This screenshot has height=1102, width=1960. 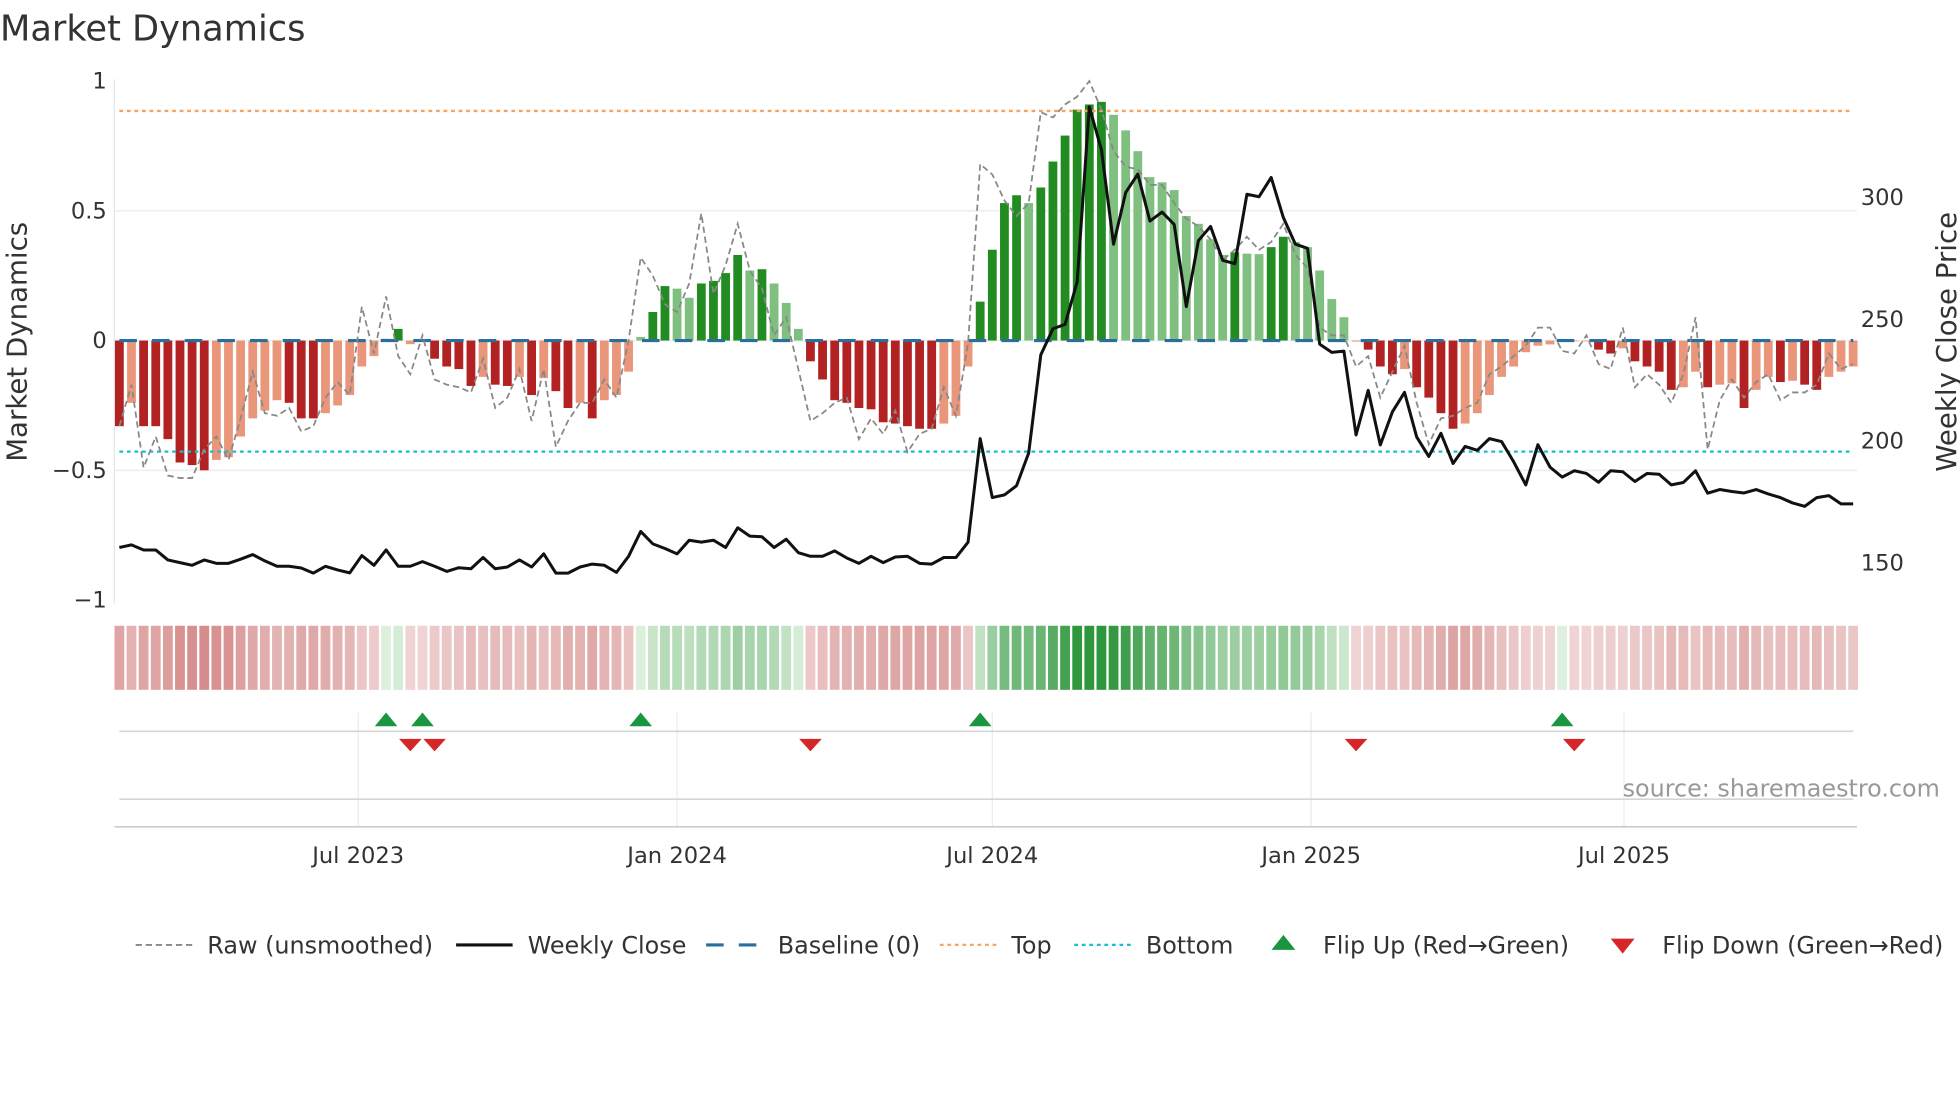 What do you see at coordinates (79, 341) in the screenshot?
I see `y-ticks: 1 0.5 0 −0.5 −1` at bounding box center [79, 341].